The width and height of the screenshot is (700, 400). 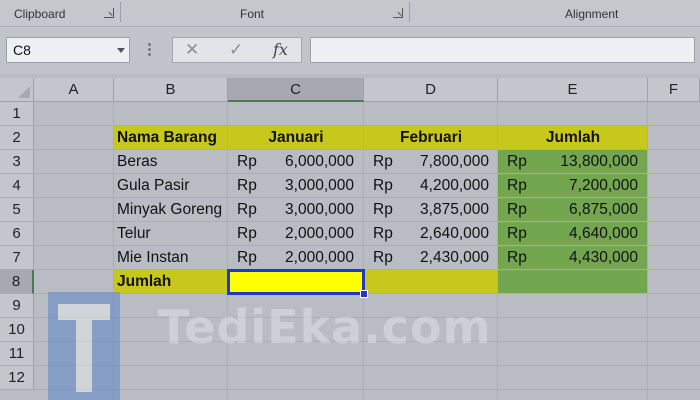 I want to click on row-header-9: 9, so click(x=17, y=306).